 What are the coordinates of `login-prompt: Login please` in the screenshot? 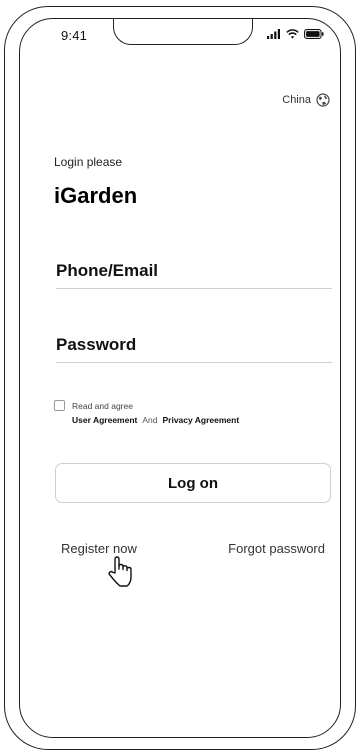 It's located at (88, 162).